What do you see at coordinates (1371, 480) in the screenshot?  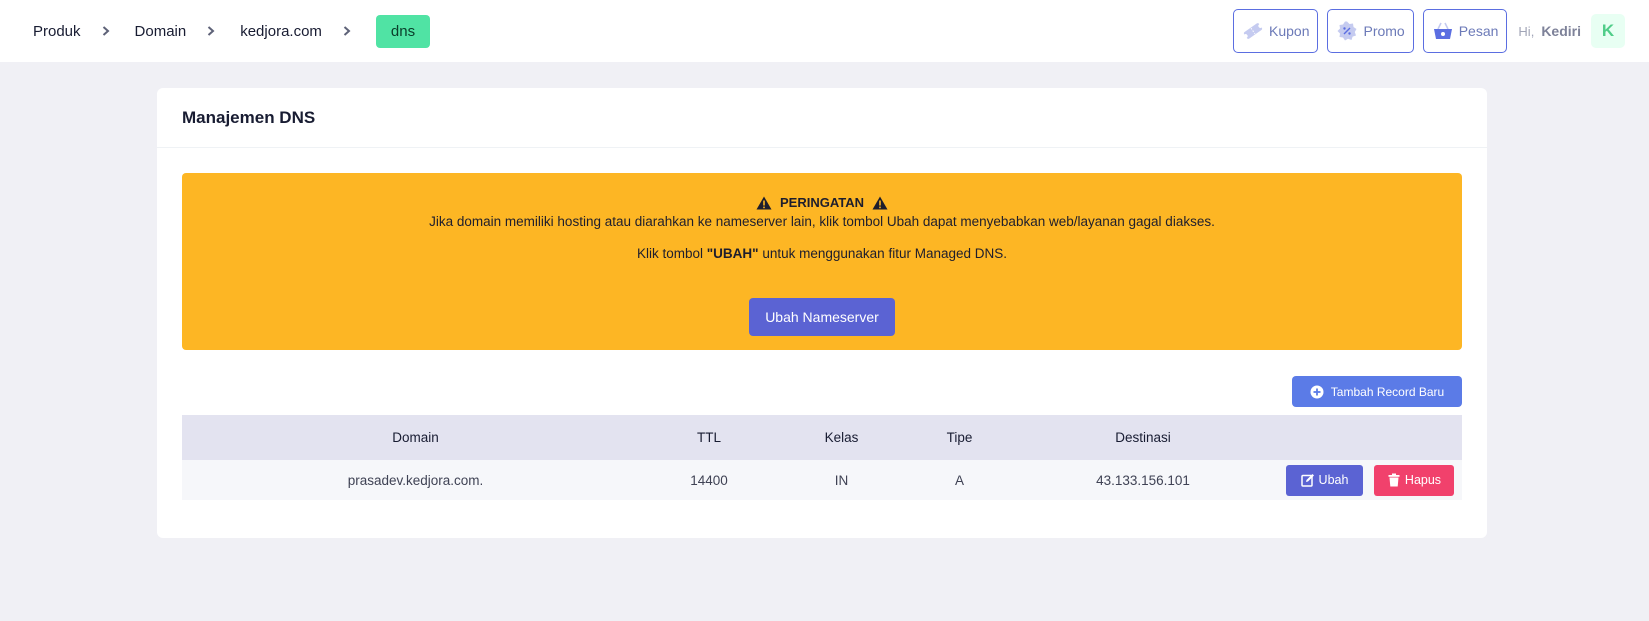 I see `cell-actions: Ubah Hapus` at bounding box center [1371, 480].